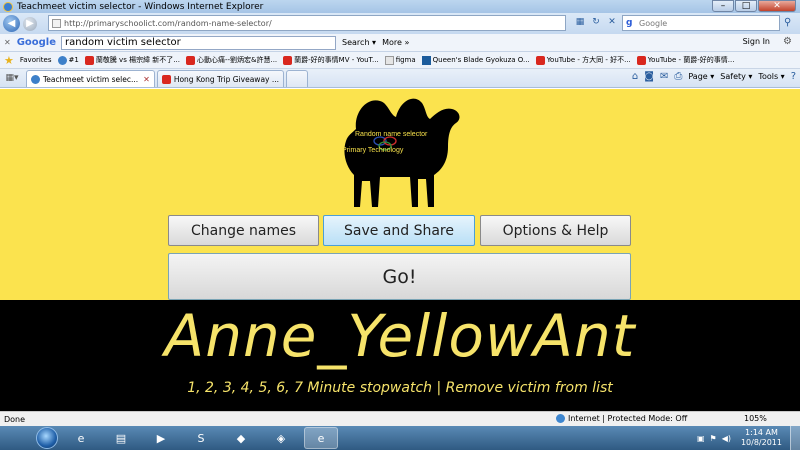  Describe the element at coordinates (400, 438) in the screenshot. I see `taskbar: e ▤ ▶ S ◆ ◈ e ▣ ⚑ ◀) 1:14 AM 10/8/2011` at that location.